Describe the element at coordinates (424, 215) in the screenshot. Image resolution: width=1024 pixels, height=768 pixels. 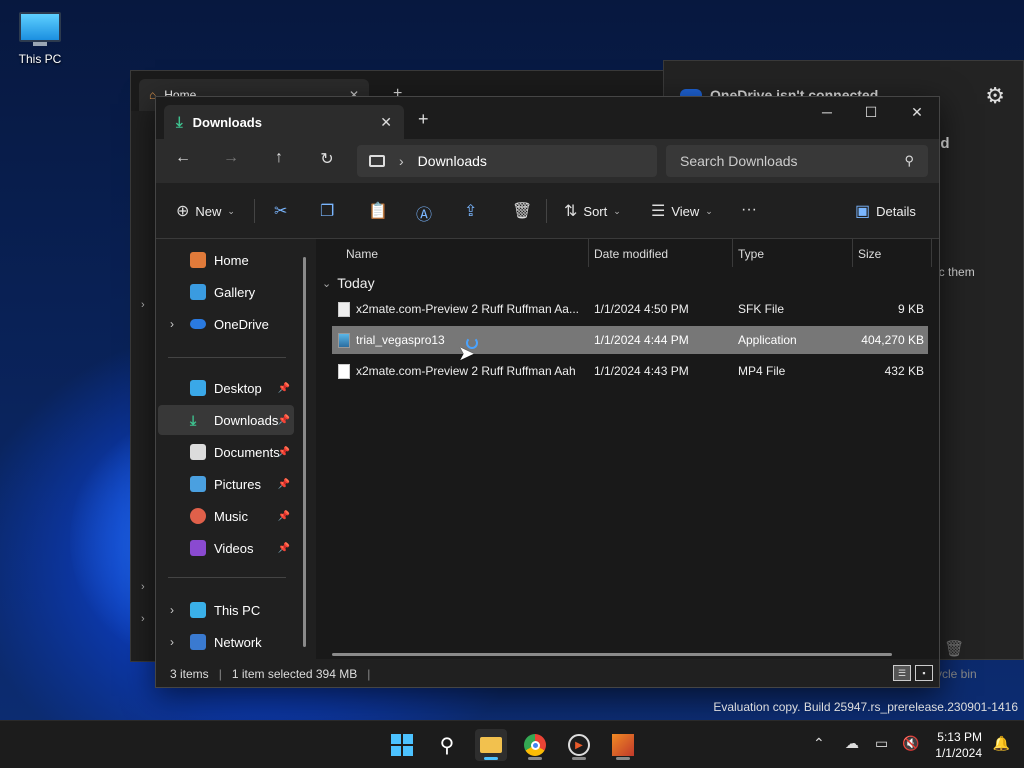
I see `rename-icon: Ⓐ` at that location.